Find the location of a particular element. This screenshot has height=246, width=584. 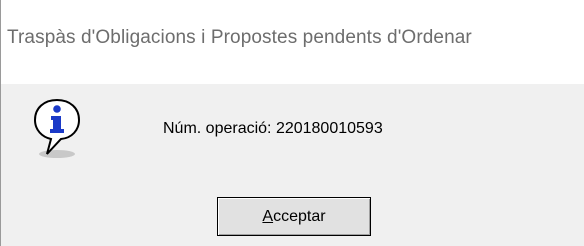

accept-button-accelerator: A is located at coordinates (268, 216).